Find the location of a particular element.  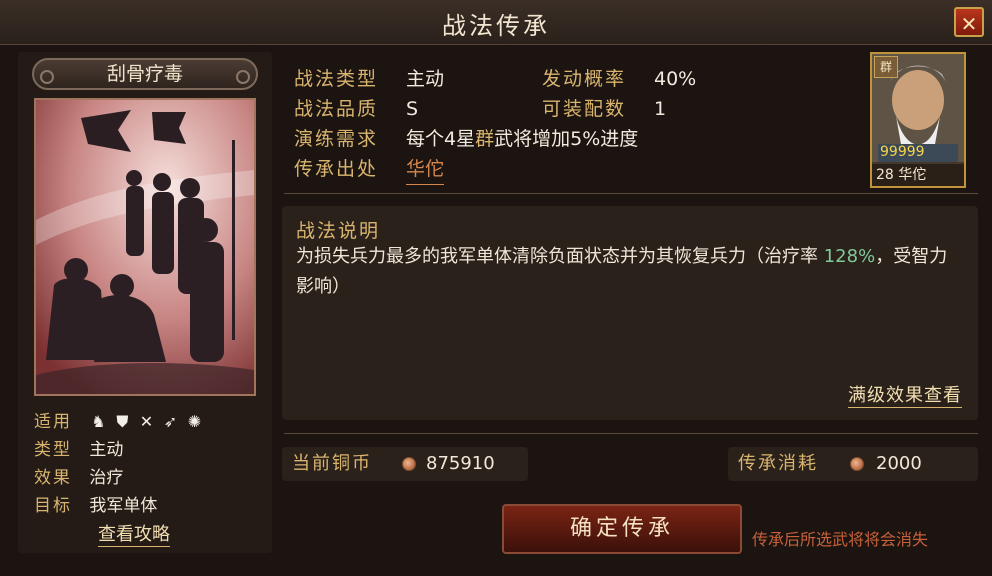

info-row-source: 传承出处 华佗 is located at coordinates (466, 169).